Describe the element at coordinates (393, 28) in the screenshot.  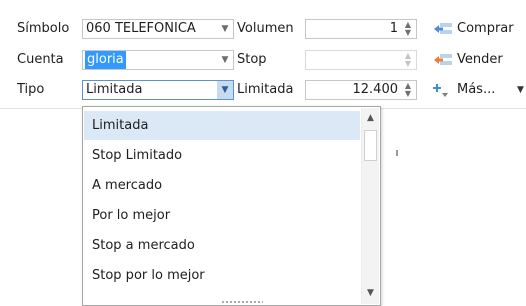
I see `volumen-value: 1` at that location.